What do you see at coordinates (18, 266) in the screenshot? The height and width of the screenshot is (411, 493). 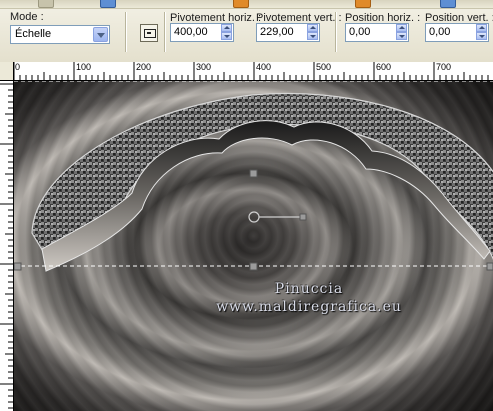 I see `bottom-left-handle` at bounding box center [18, 266].